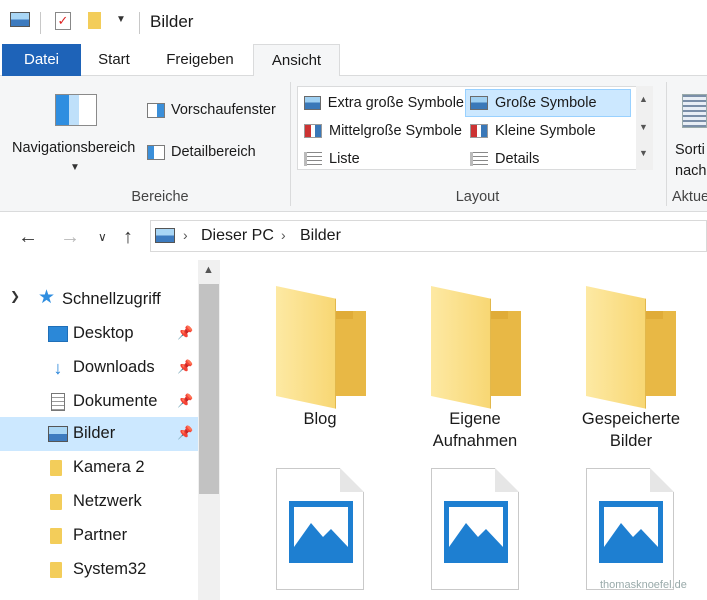 The height and width of the screenshot is (600, 707). What do you see at coordinates (548, 103) in the screenshot?
I see `layout-large-icons: Große Symbole` at bounding box center [548, 103].